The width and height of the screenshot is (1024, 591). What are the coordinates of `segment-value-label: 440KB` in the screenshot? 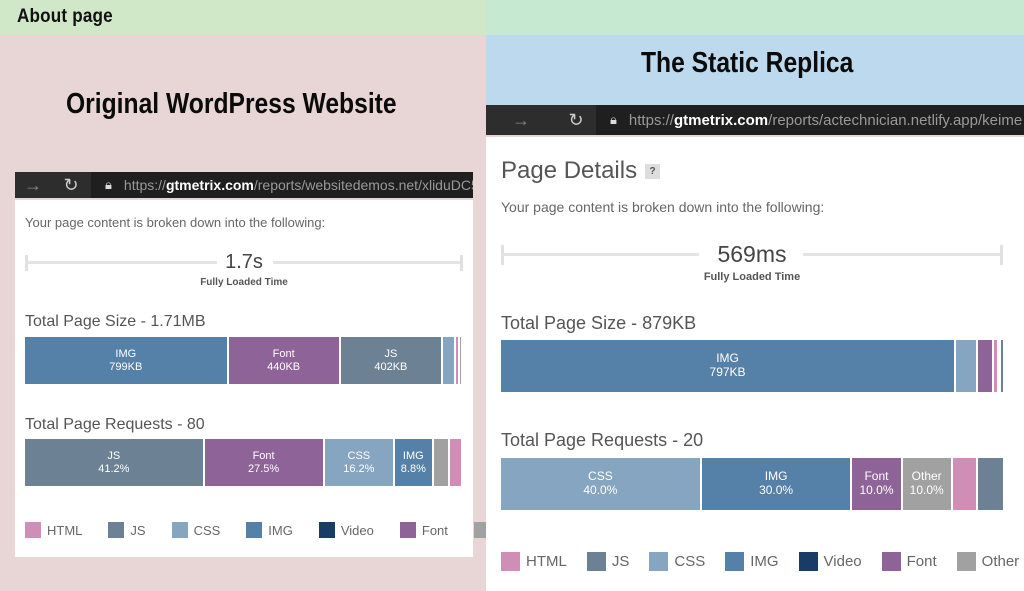 It's located at (284, 366).